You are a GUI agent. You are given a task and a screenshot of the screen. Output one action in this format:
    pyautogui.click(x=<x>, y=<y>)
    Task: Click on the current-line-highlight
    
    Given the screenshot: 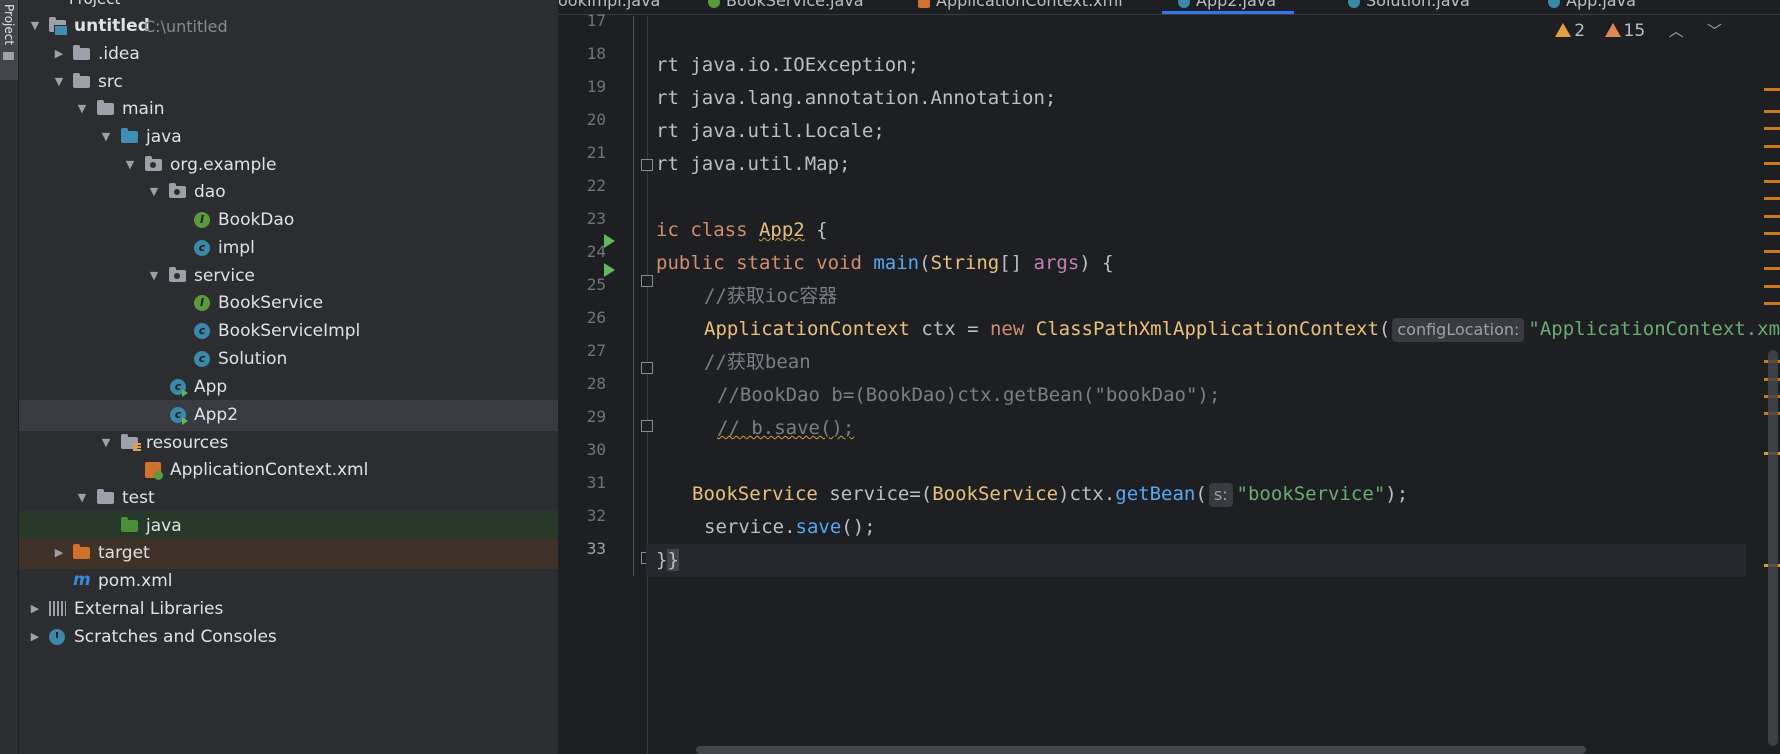 What is the action you would take?
    pyautogui.click(x=1196, y=560)
    